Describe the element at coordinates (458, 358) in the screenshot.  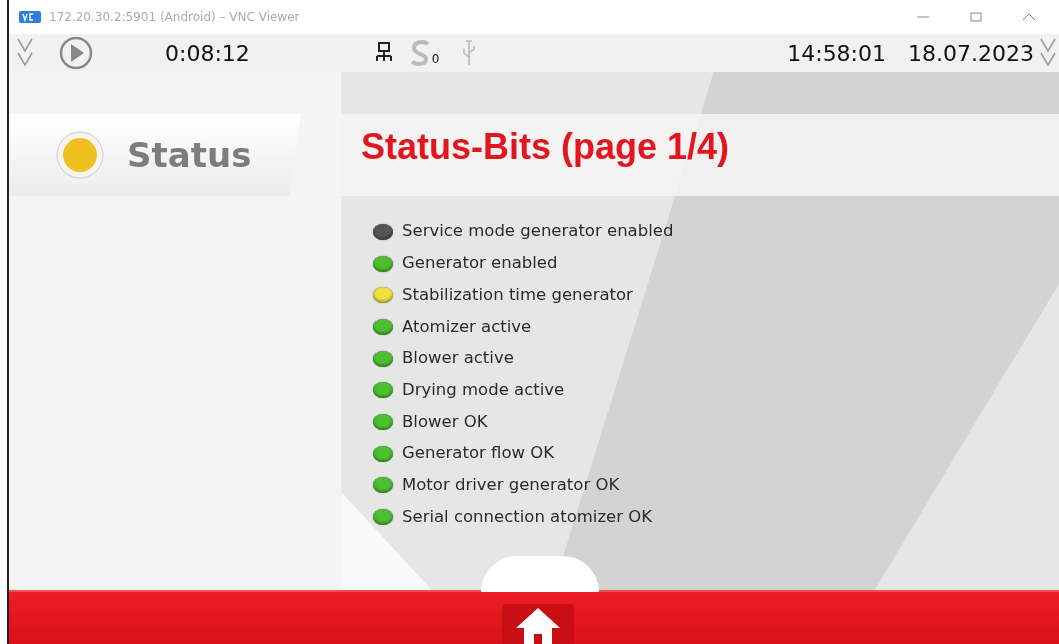
I see `status-label: Blower active` at that location.